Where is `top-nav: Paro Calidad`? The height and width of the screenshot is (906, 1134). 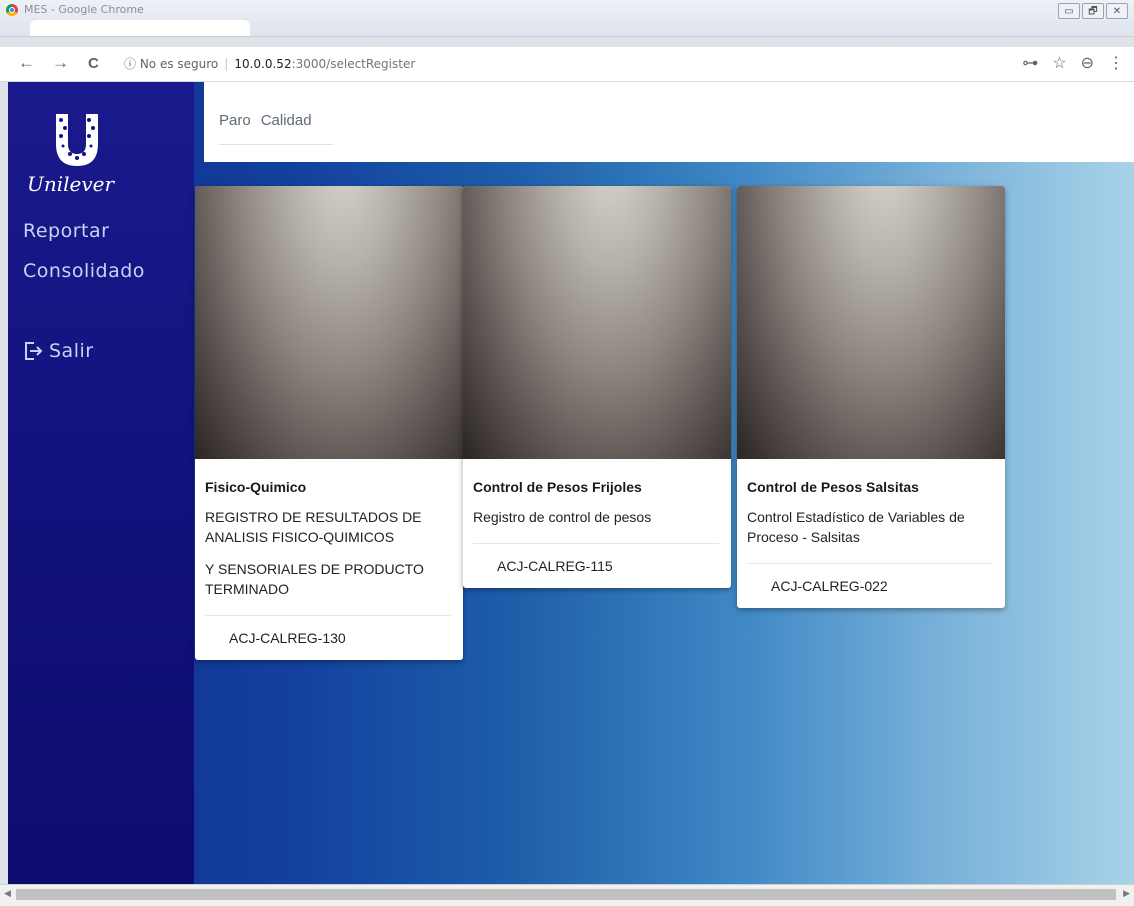 top-nav: Paro Calidad is located at coordinates (265, 120).